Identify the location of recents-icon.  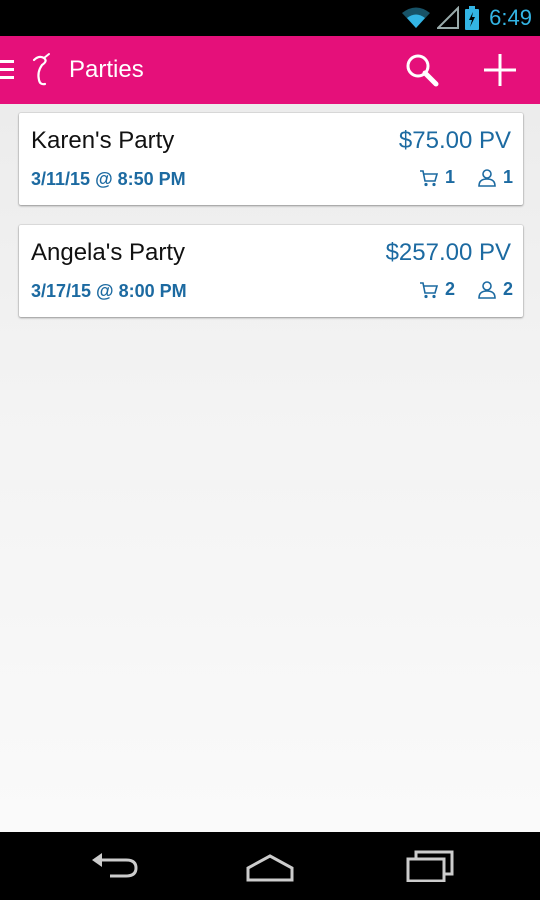
(430, 866).